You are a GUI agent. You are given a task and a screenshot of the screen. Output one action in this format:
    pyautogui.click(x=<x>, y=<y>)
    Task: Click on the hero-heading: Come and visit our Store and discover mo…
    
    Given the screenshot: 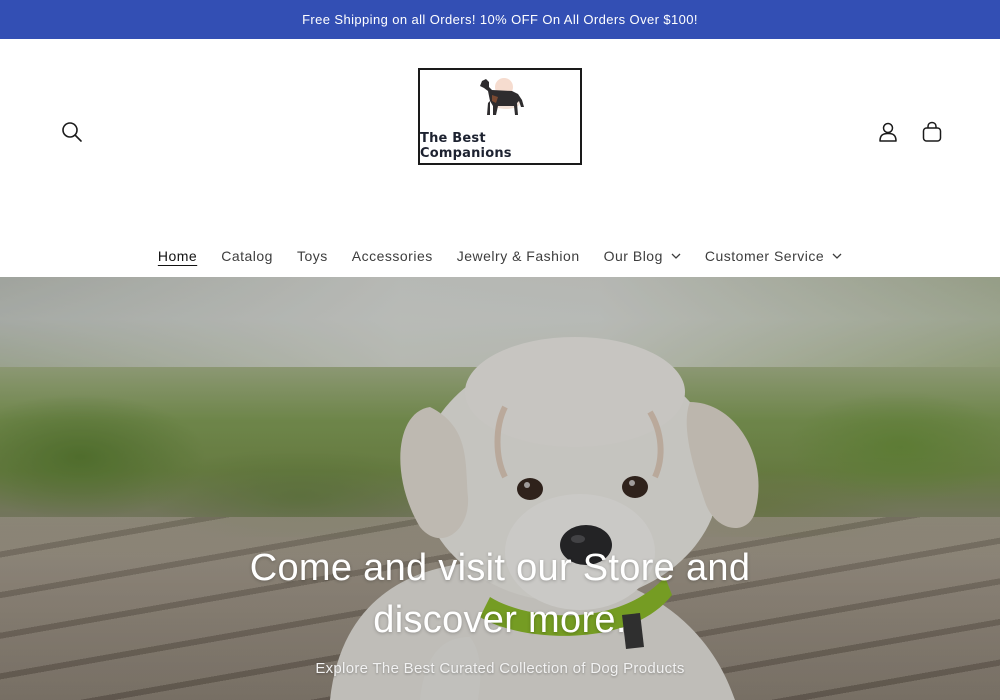 What is the action you would take?
    pyautogui.click(x=500, y=594)
    